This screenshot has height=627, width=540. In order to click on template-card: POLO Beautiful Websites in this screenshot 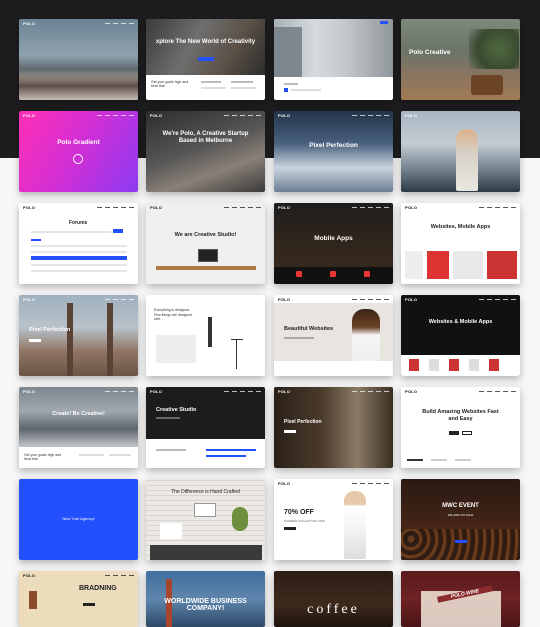, I will do `click(333, 335)`.